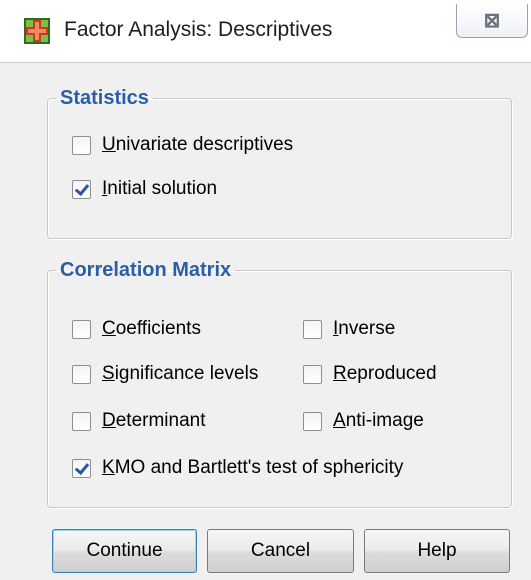 The width and height of the screenshot is (531, 580). I want to click on significance-levels-checkbox: Significance levels, so click(165, 374).